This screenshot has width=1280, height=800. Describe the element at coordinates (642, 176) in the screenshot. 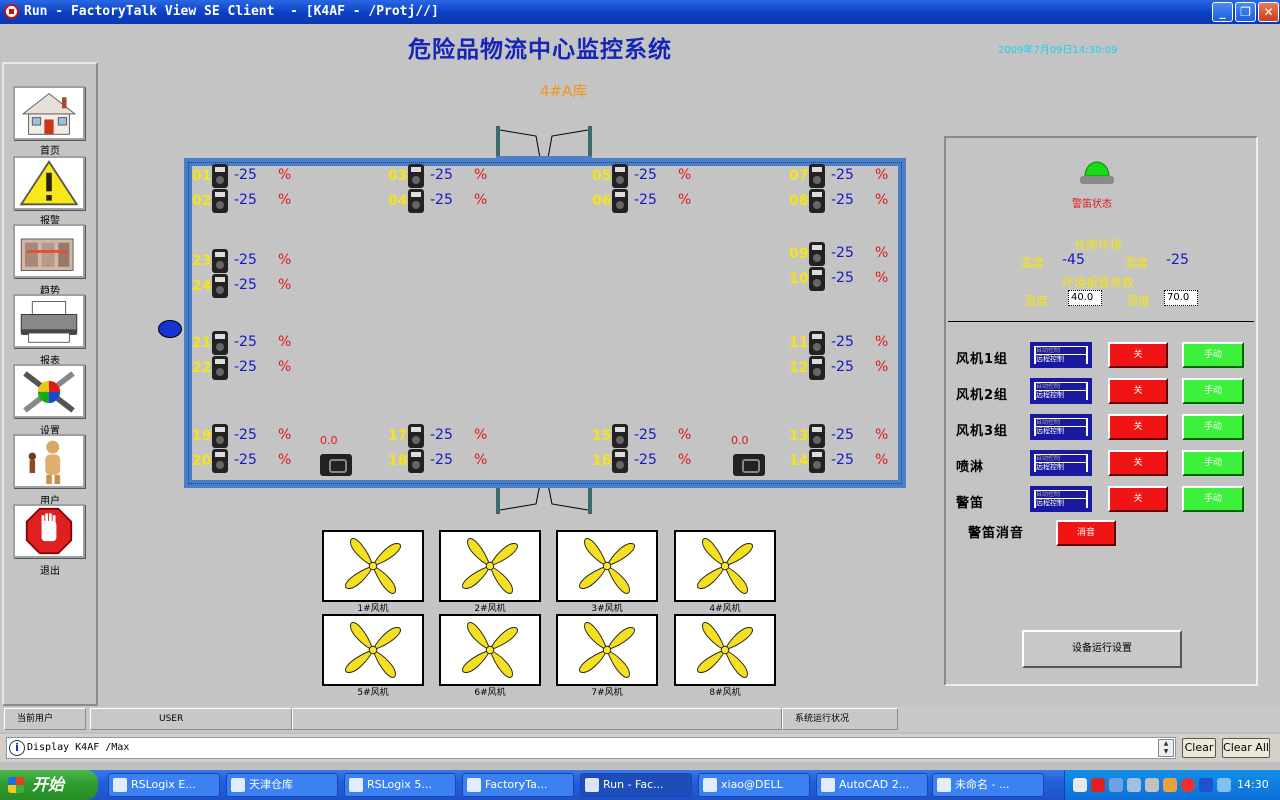

I see `sensor-05: 05 -25%` at that location.